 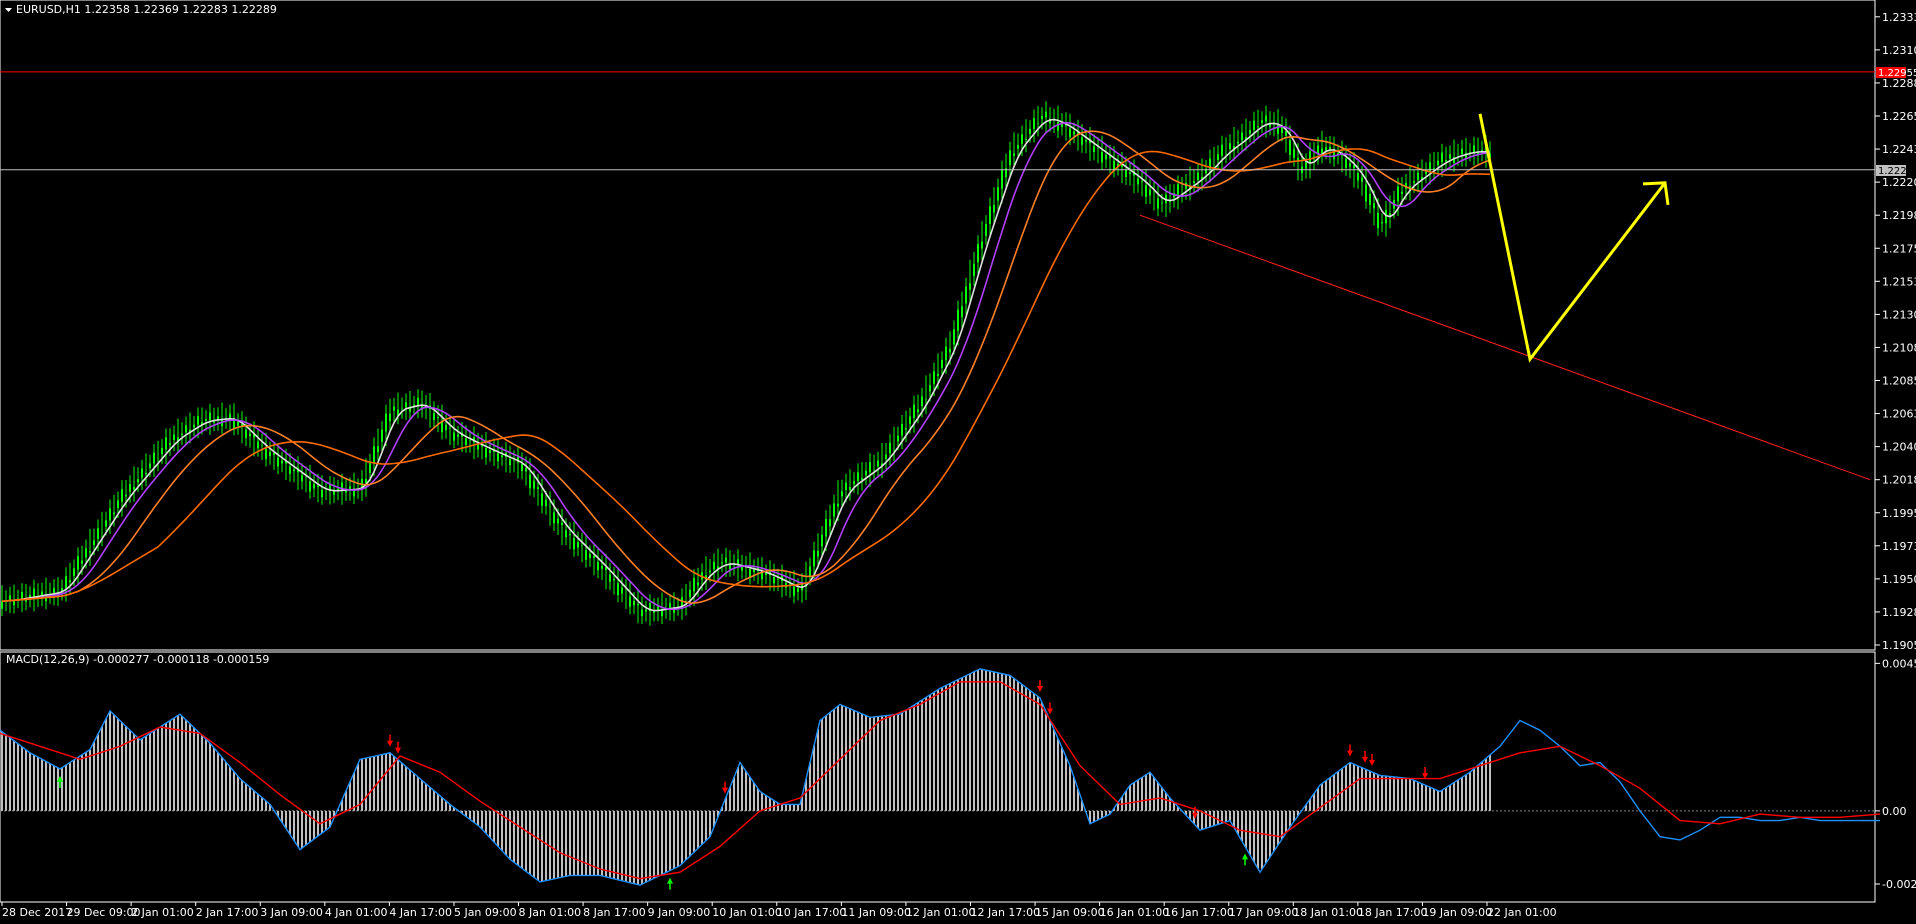 I want to click on macd-axis-label: 0.004572, so click(x=1899, y=663).